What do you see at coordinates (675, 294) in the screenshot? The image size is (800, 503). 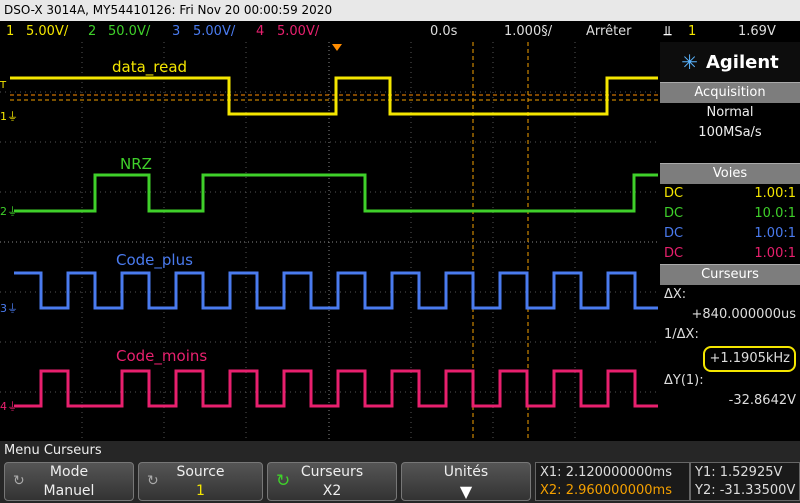 I see `delta-x-label: ΔX:` at bounding box center [675, 294].